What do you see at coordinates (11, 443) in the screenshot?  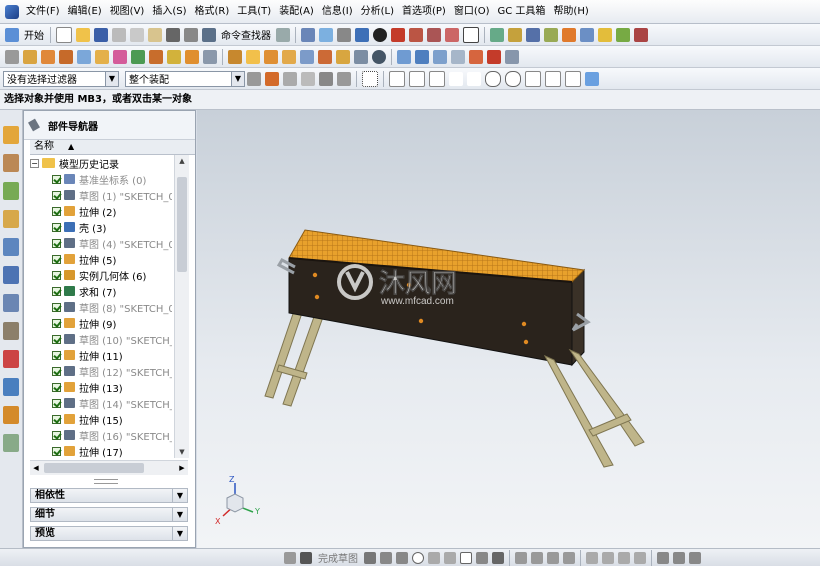 I see `system-scenes-icon` at bounding box center [11, 443].